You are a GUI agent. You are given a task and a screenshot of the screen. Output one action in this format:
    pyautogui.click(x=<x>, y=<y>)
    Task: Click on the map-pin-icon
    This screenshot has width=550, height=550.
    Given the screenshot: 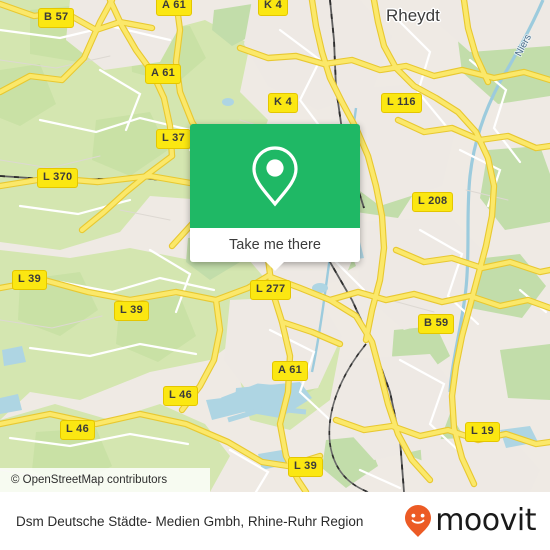 What is the action you would take?
    pyautogui.click(x=275, y=176)
    